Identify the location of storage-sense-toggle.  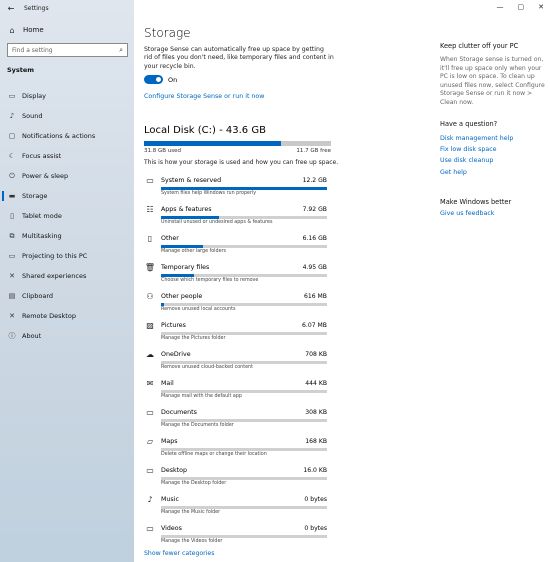
(153, 79).